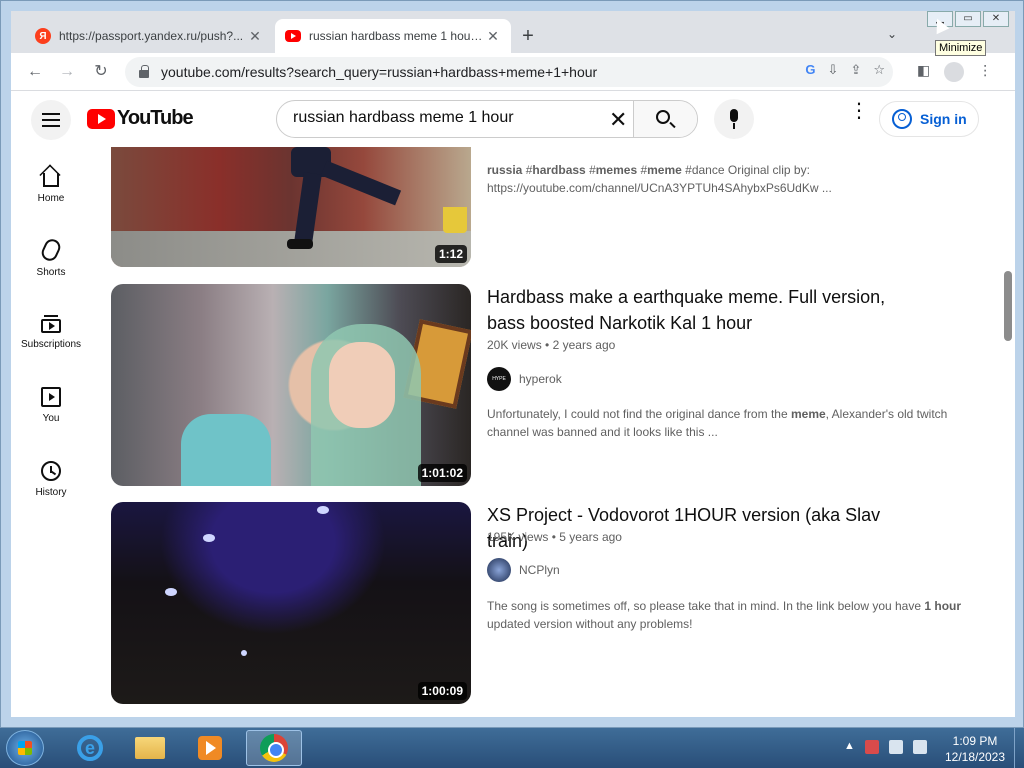  Describe the element at coordinates (51, 344) in the screenshot. I see `sidebar-label: Subscriptions` at that location.